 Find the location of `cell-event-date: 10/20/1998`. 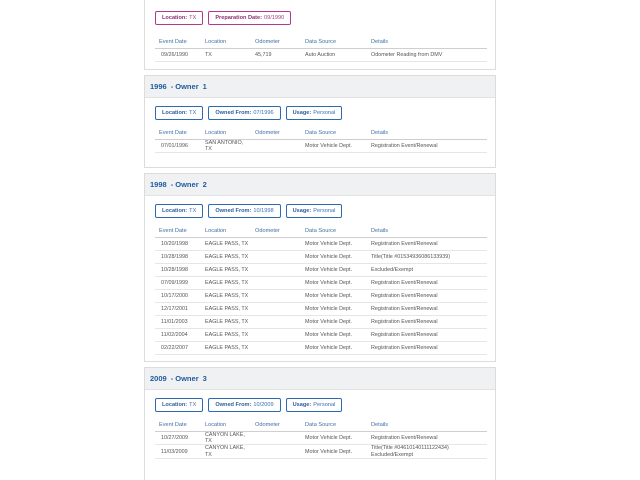

cell-event-date: 10/20/1998 is located at coordinates (174, 243).